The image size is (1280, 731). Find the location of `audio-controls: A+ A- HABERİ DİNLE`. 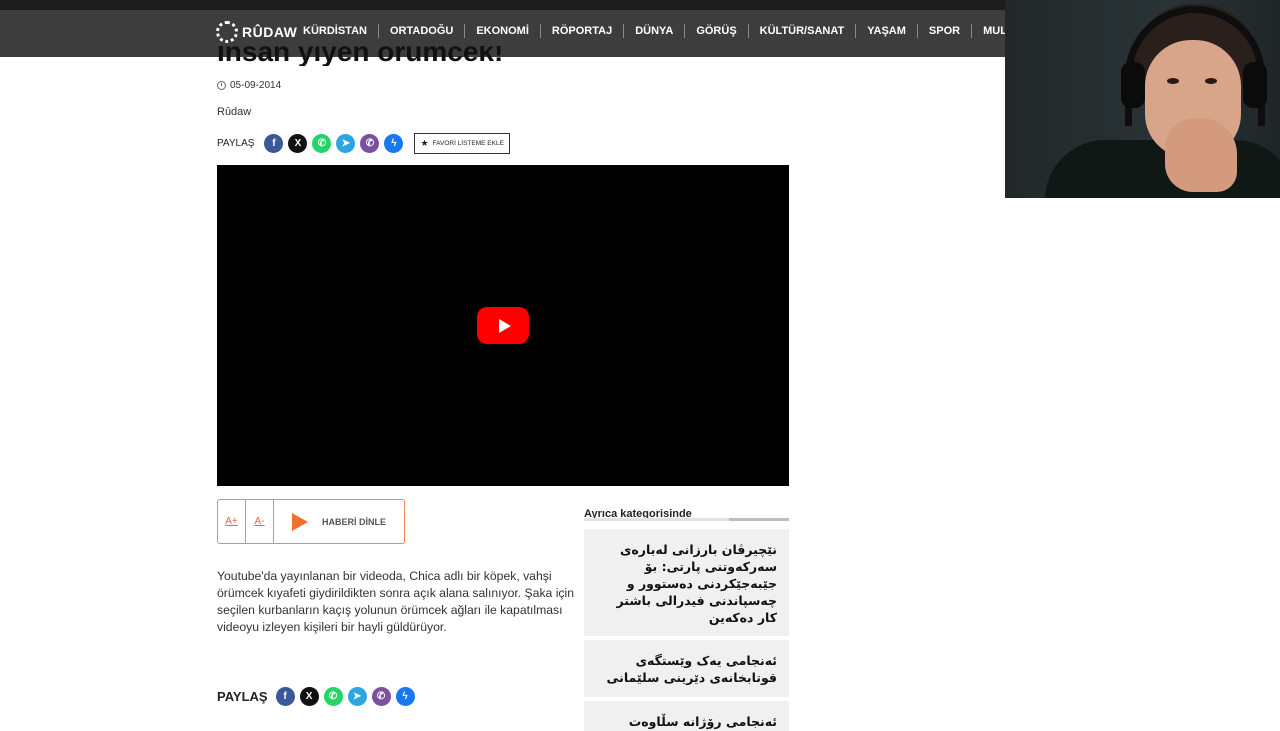

audio-controls: A+ A- HABERİ DİNLE is located at coordinates (311, 521).